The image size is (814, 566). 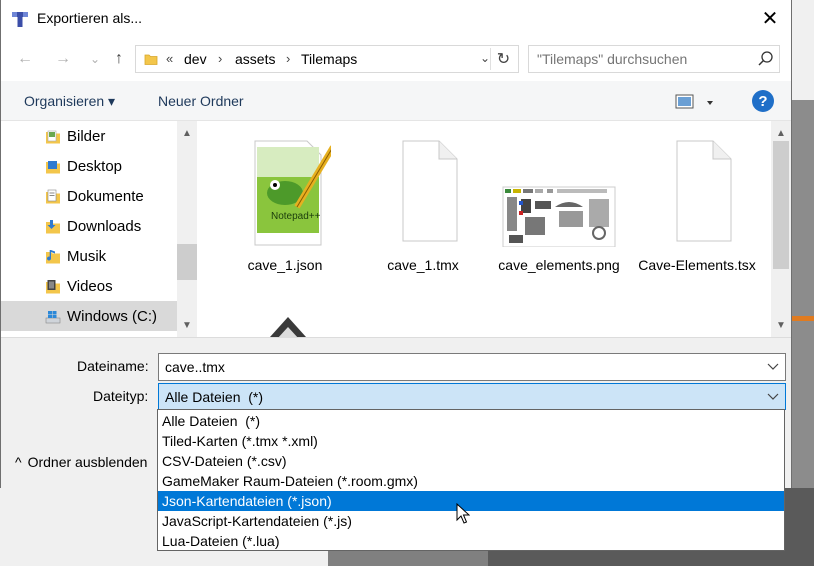 What do you see at coordinates (53, 196) in the screenshot?
I see `documents-folder-icon` at bounding box center [53, 196].